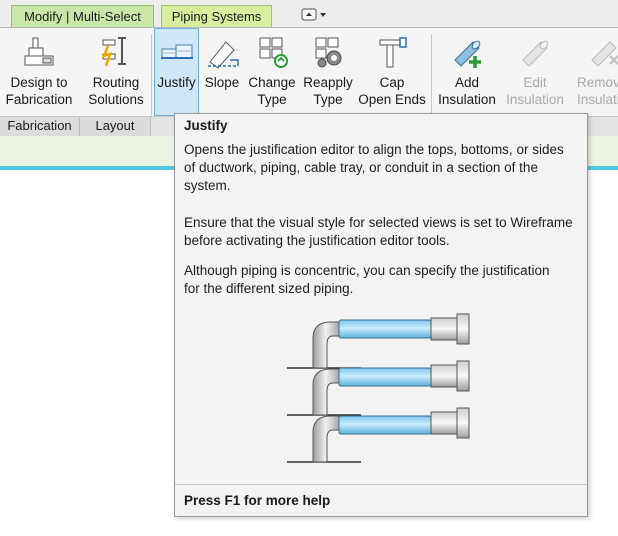 This screenshot has width=618, height=536. What do you see at coordinates (392, 72) in the screenshot?
I see `cap-open-ends-button: Cap Open Ends` at bounding box center [392, 72].